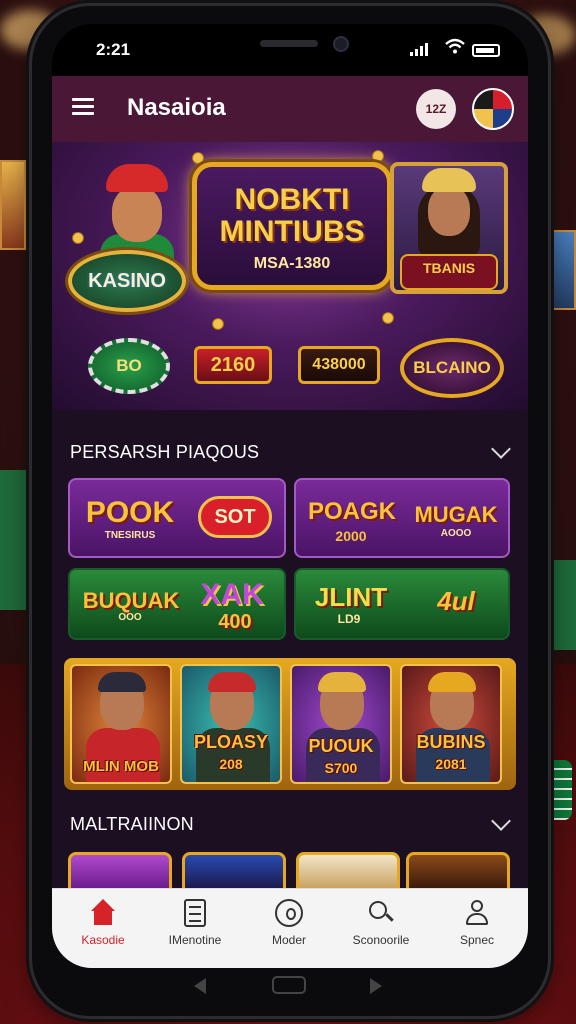 This screenshot has width=576, height=1024. What do you see at coordinates (402, 518) in the screenshot?
I see `game-tile: POAGK 2000 MUGAK AOOO` at bounding box center [402, 518].